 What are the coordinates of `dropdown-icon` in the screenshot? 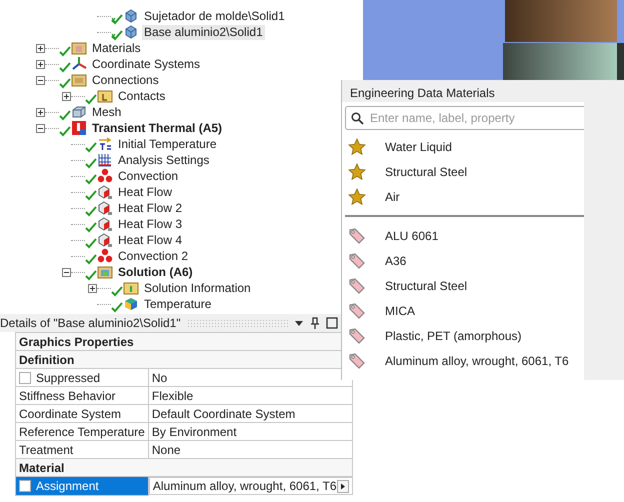 It's located at (299, 323).